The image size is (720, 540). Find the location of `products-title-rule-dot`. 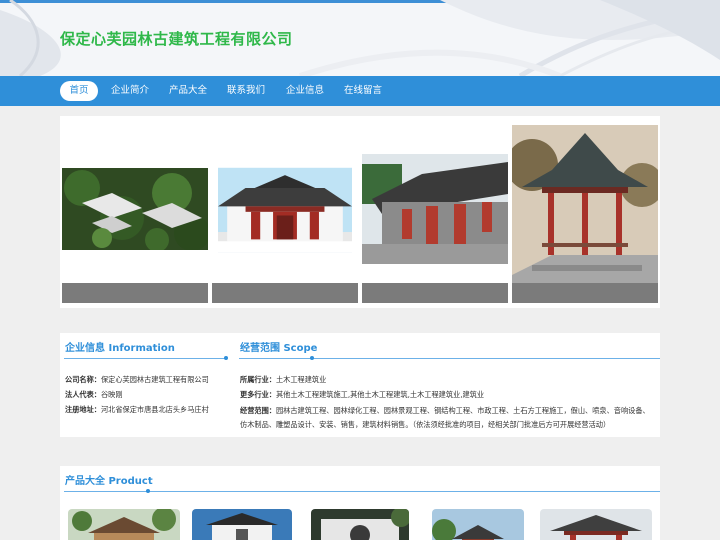

products-title-rule-dot is located at coordinates (148, 491).